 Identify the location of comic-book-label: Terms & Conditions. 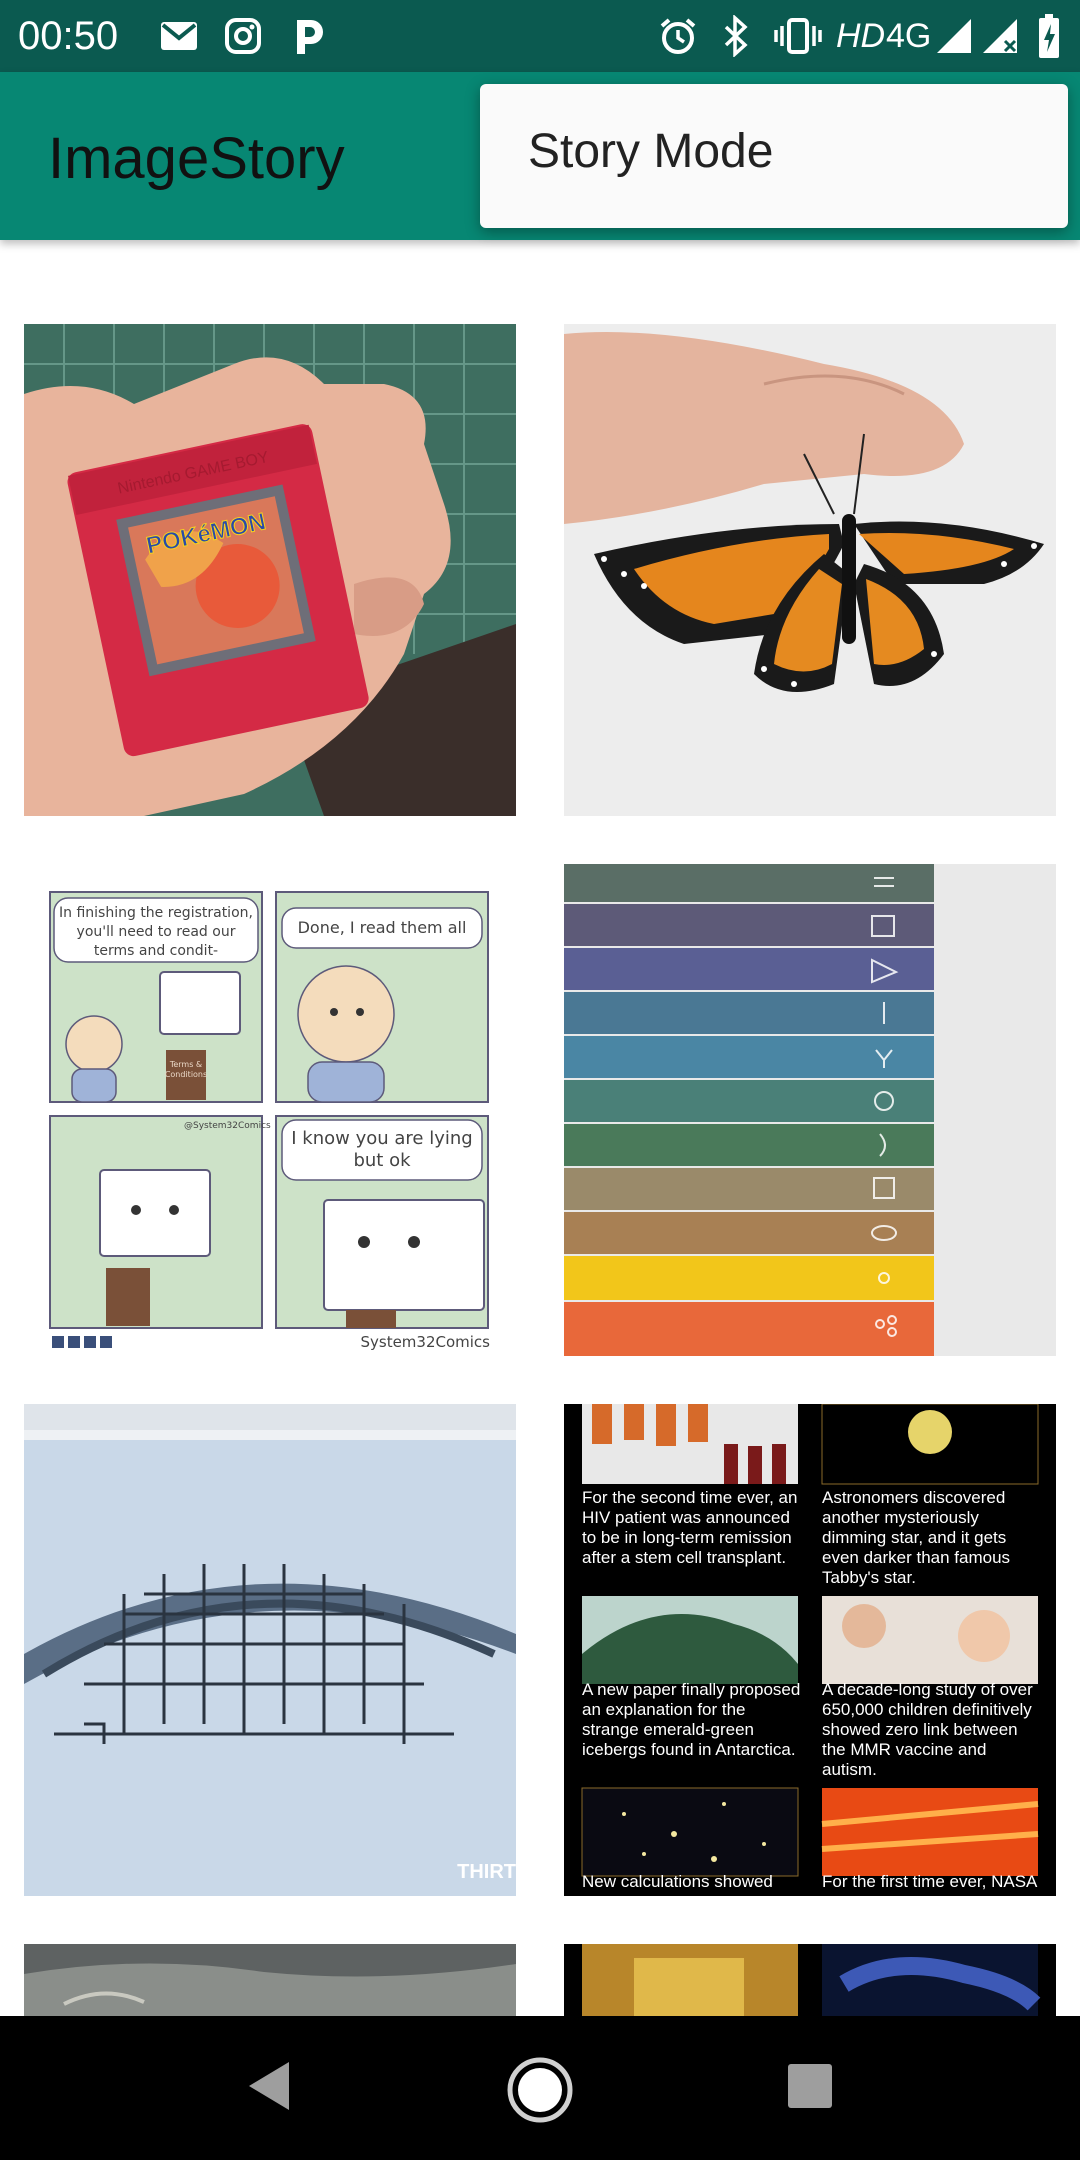
(186, 1069).